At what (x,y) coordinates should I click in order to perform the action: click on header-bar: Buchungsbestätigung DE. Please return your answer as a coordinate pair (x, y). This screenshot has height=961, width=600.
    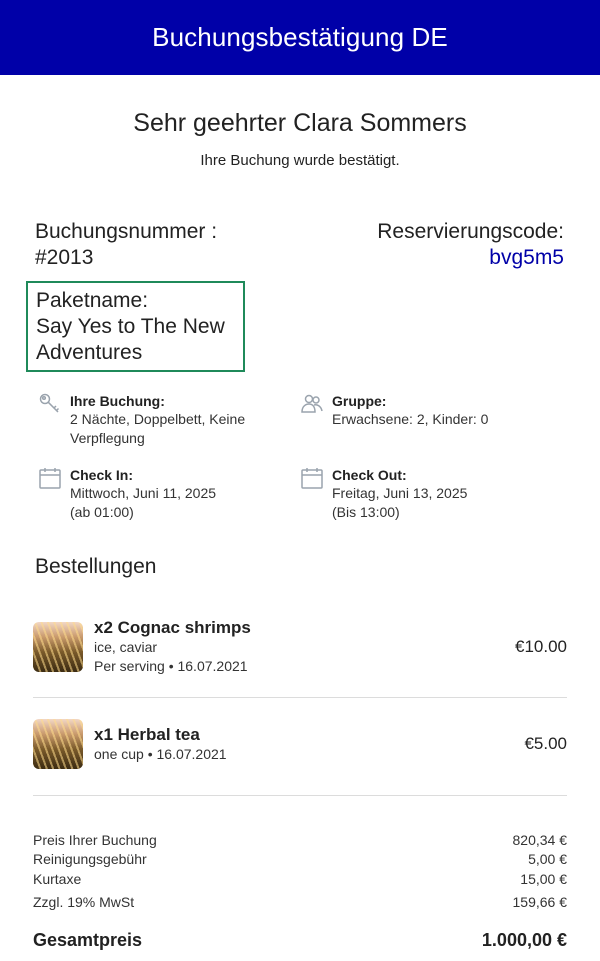
    Looking at the image, I should click on (300, 37).